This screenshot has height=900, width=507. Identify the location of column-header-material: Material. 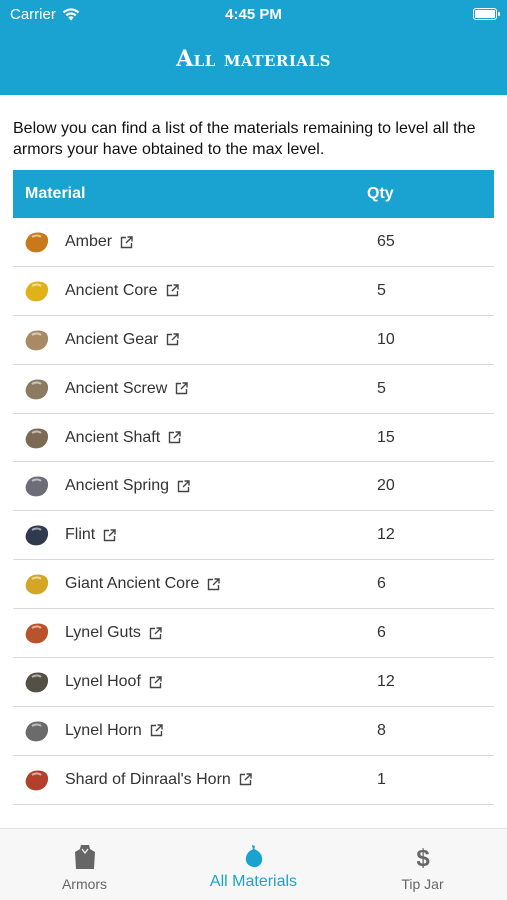
(55, 193).